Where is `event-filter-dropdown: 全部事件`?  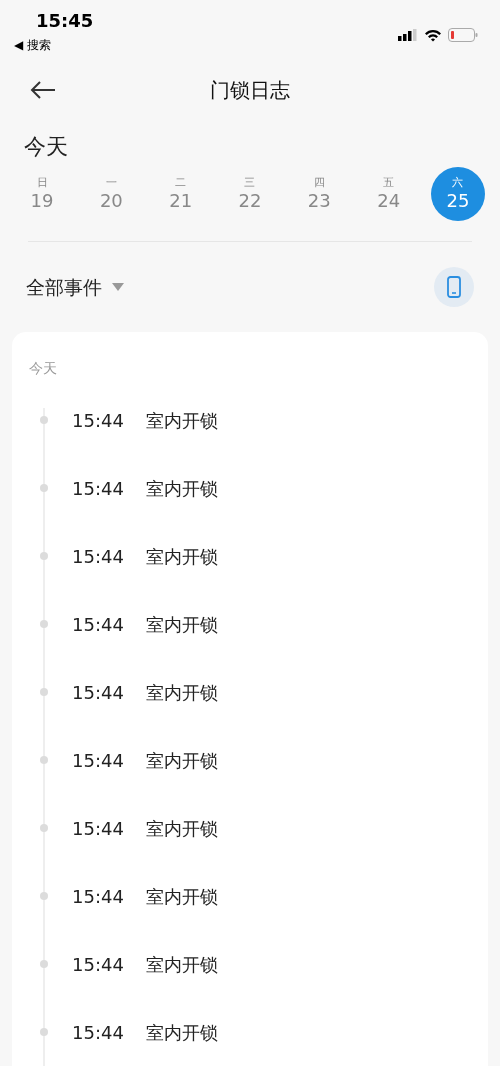
event-filter-dropdown: 全部事件 is located at coordinates (75, 287).